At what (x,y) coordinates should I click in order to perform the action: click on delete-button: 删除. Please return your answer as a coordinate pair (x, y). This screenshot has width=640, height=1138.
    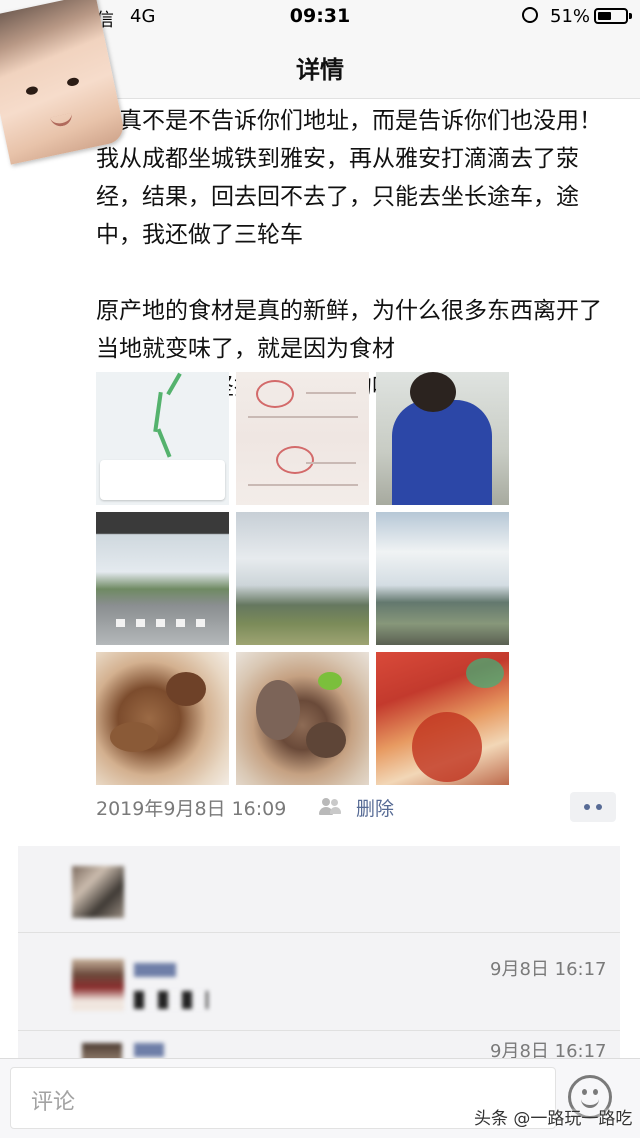
    Looking at the image, I should click on (375, 807).